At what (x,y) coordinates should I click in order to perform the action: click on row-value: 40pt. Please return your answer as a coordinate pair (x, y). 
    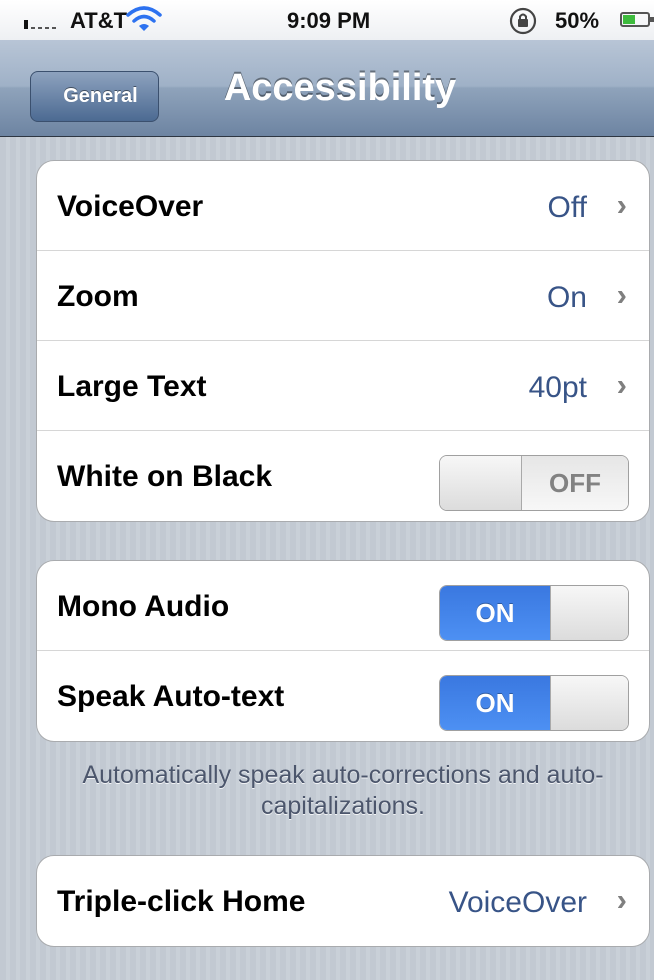
    Looking at the image, I should click on (557, 387).